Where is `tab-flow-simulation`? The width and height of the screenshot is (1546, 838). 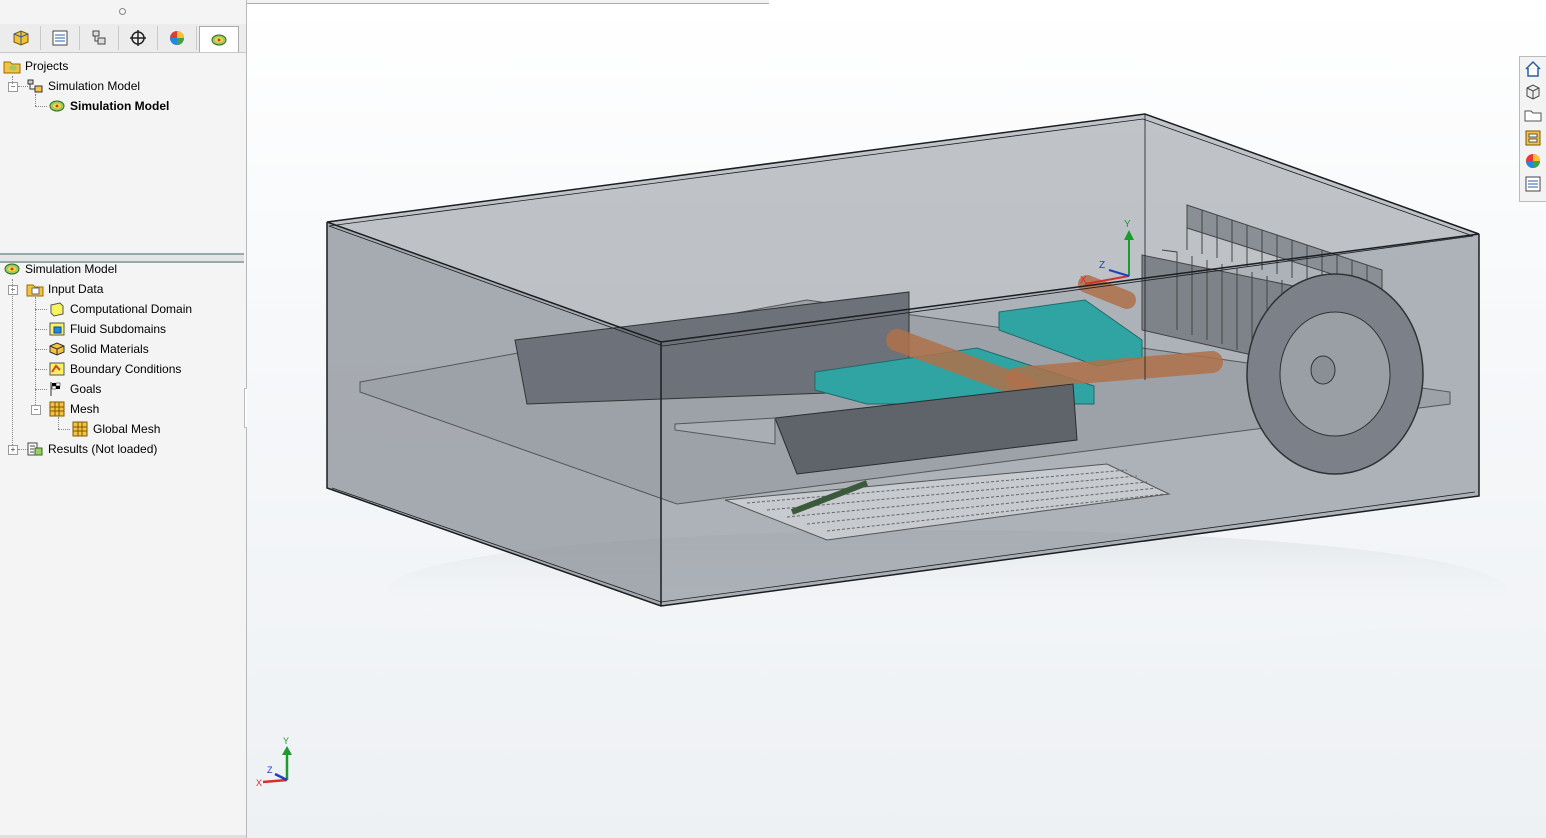 tab-flow-simulation is located at coordinates (219, 39).